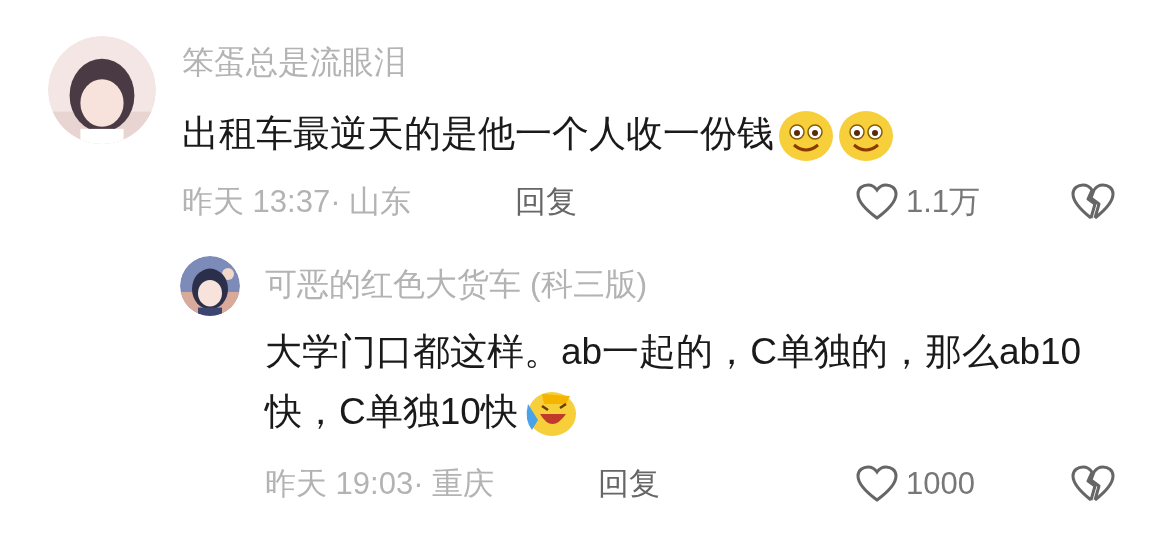 This screenshot has width=1170, height=546. Describe the element at coordinates (538, 134) in the screenshot. I see `comment-text: 出租车最逆天的是他一个人收一份钱` at that location.